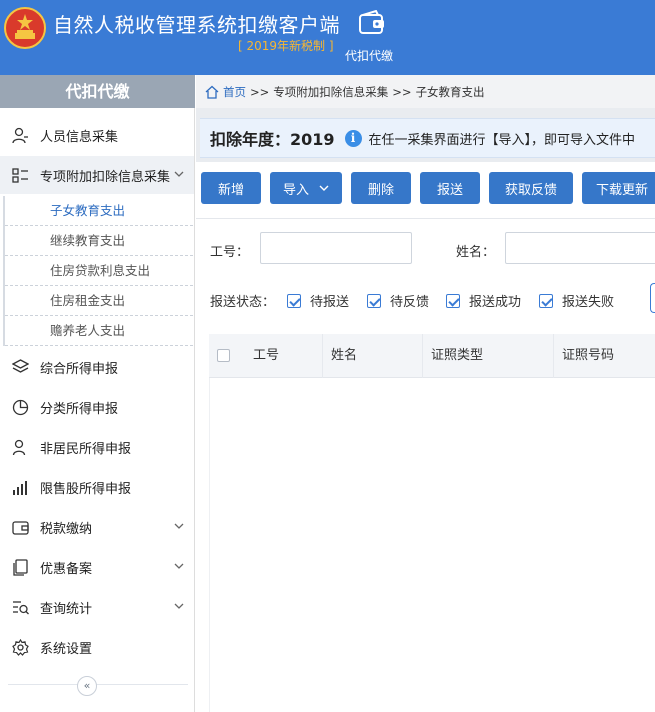  I want to click on document-icon, so click(20, 567).